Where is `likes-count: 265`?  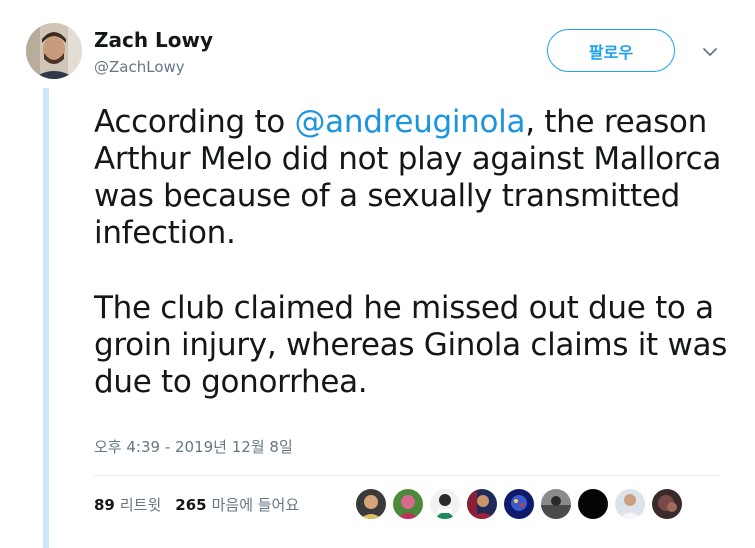 likes-count: 265 is located at coordinates (191, 505).